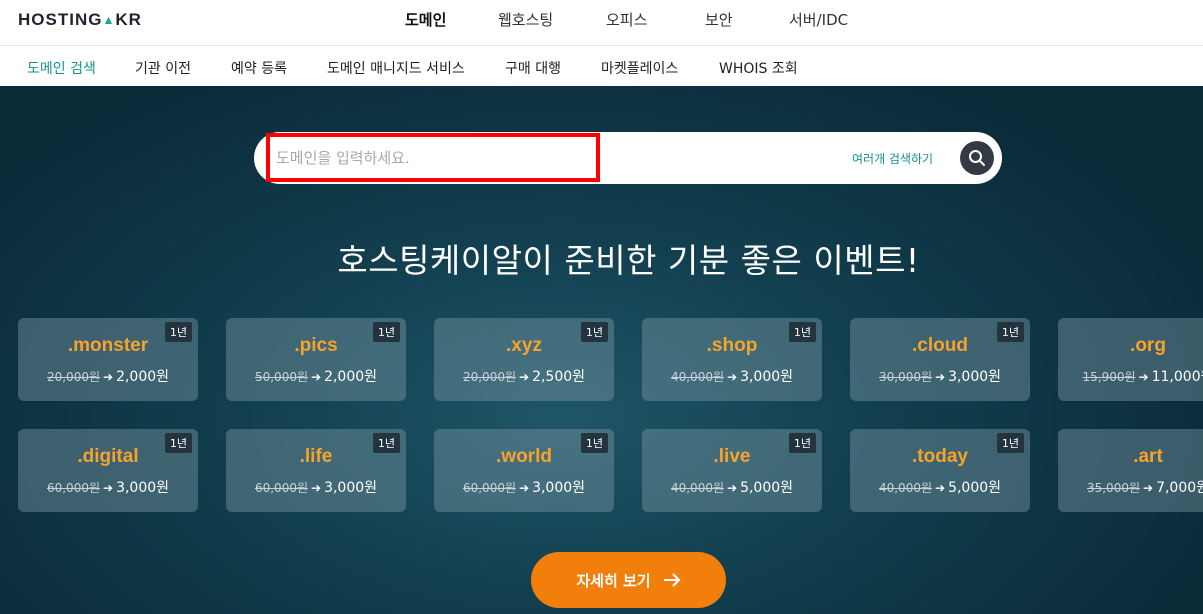  I want to click on tld-name: .xyz, so click(524, 345).